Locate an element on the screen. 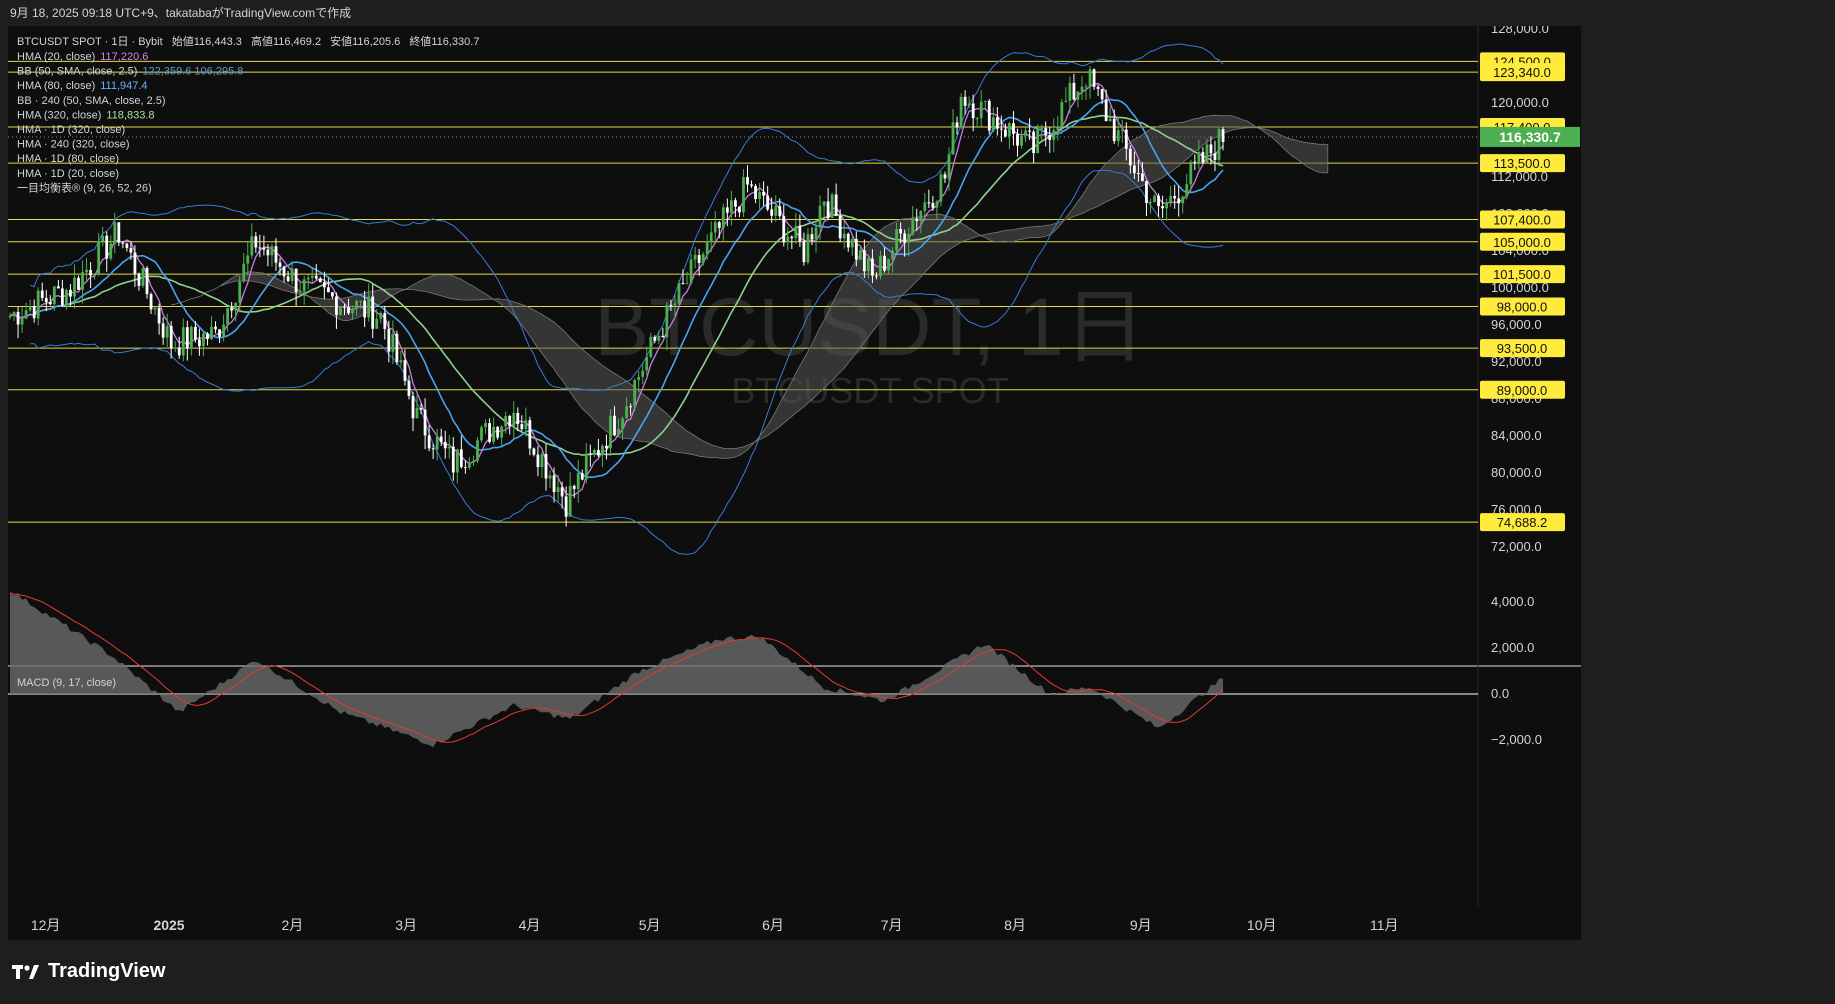 The height and width of the screenshot is (1004, 1835). tradingview-logo: TradingView is located at coordinates (88, 971).